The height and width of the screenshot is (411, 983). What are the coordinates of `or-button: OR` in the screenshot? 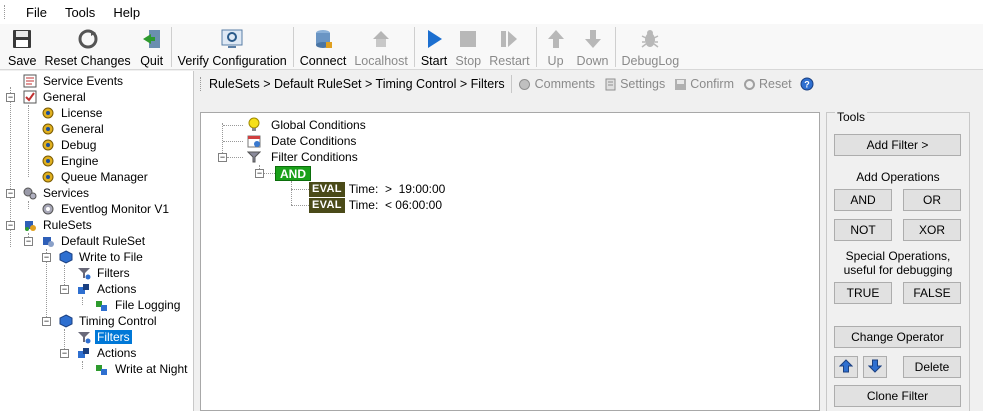 It's located at (932, 200).